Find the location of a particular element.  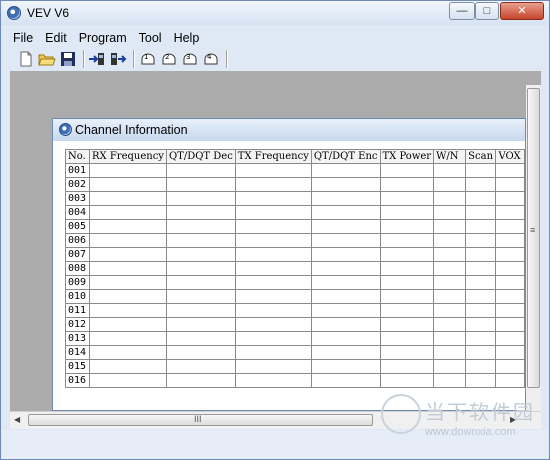

vertical-scrollbar: ≡ is located at coordinates (533, 249).